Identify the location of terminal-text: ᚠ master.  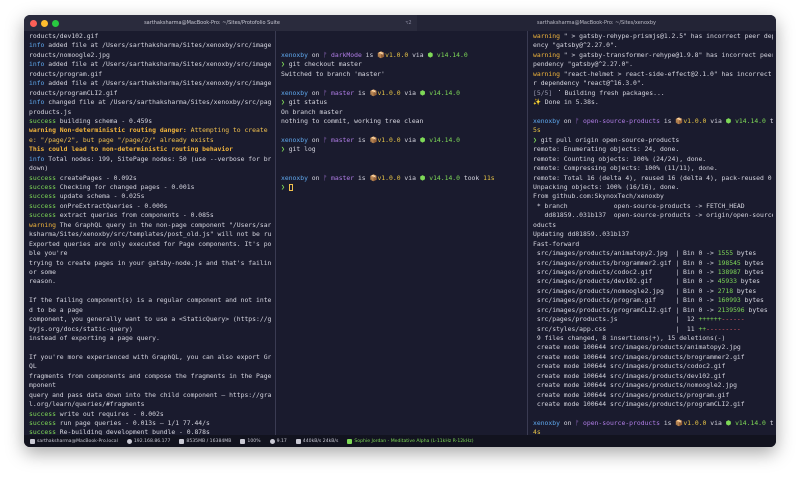
(339, 92).